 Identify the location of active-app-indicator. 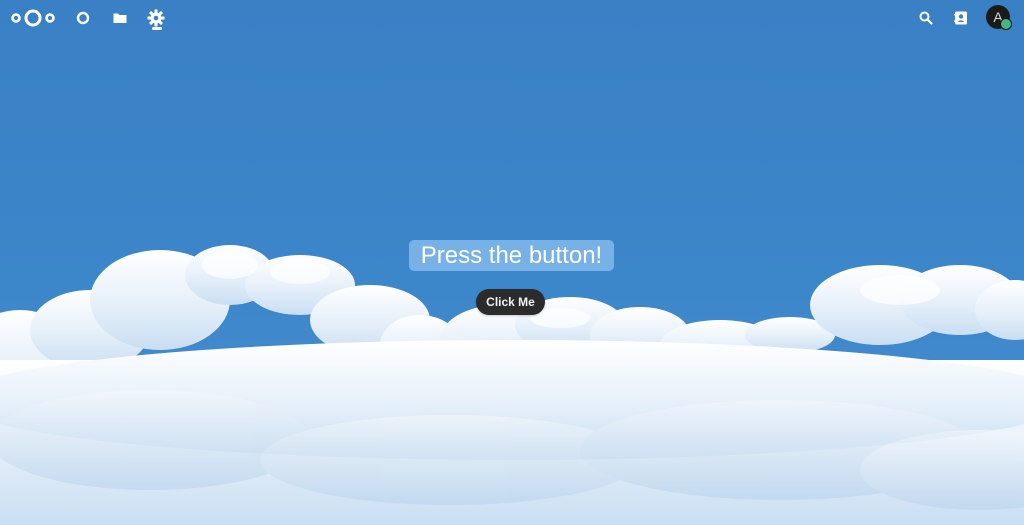
(157, 28).